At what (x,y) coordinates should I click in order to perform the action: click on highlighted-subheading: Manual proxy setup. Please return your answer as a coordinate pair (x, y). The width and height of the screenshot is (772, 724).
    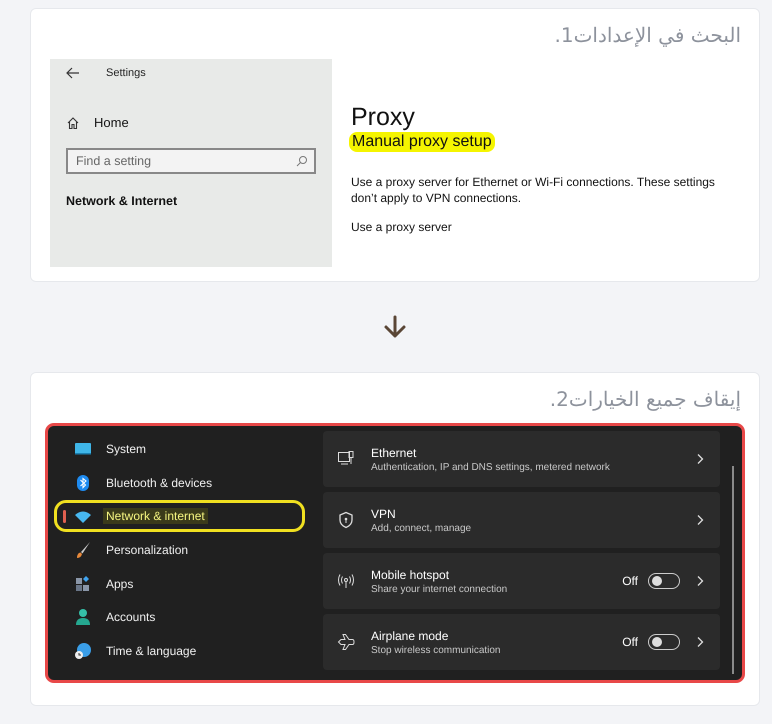
    Looking at the image, I should click on (422, 142).